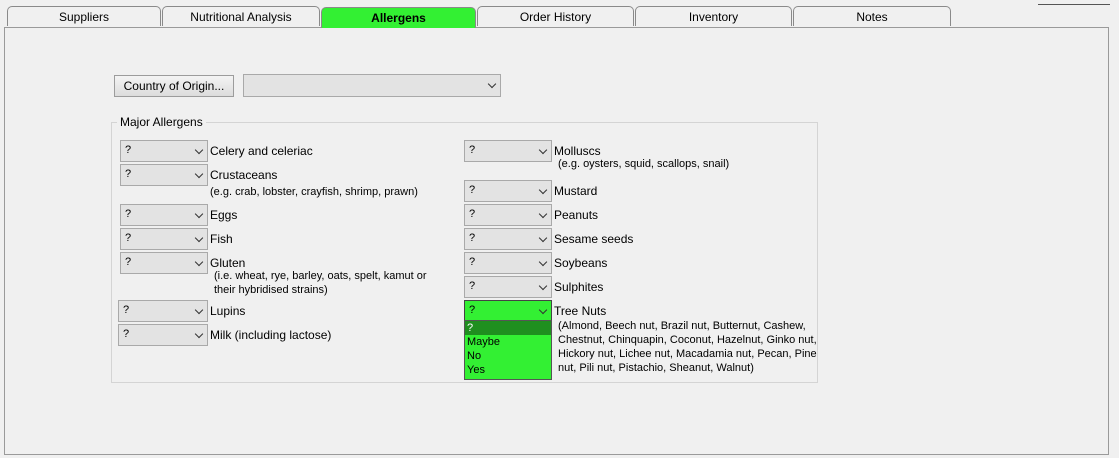 The height and width of the screenshot is (458, 1119). I want to click on tree-nuts-dropdown-list: ? Maybe No Yes, so click(508, 350).